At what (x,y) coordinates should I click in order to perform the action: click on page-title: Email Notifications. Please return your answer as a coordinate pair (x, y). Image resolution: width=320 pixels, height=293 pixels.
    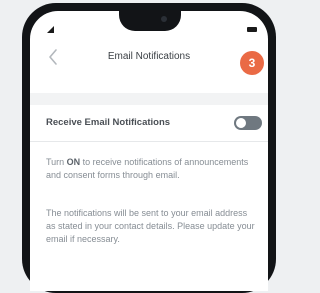
    Looking at the image, I should click on (149, 56).